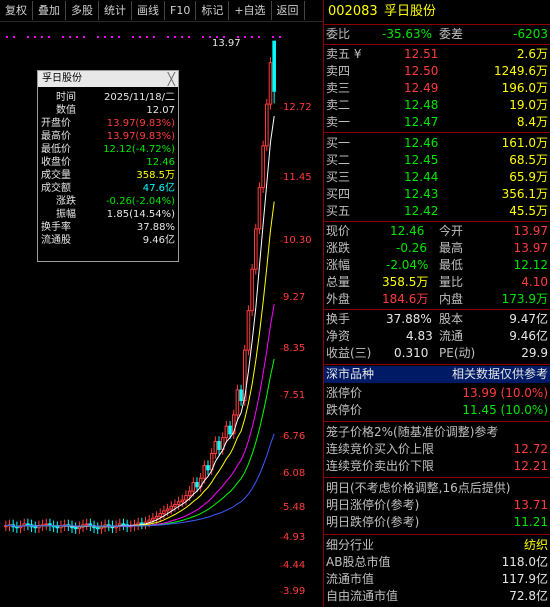 The height and width of the screenshot is (607, 550). What do you see at coordinates (140, 201) in the screenshot?
I see `popup-row-value: -0.26(-2.04%)` at bounding box center [140, 201].